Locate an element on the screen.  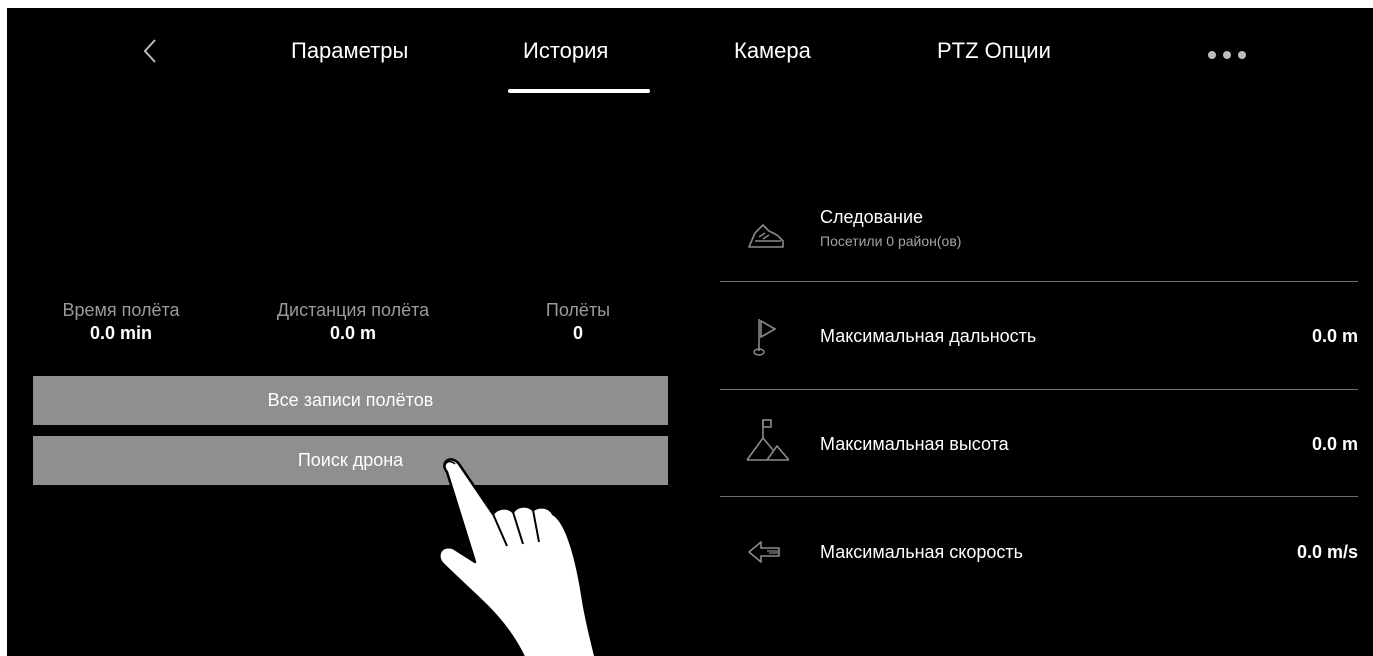
max-height-value: 0.0 m is located at coordinates (1334, 444).